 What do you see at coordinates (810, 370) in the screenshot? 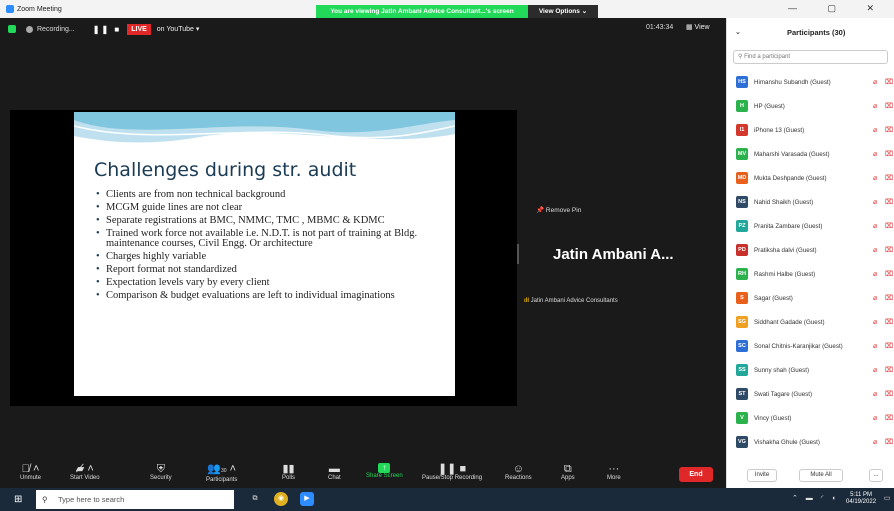
I see `participant-row: SS Sunny shah (Guest) ⌀ ⌧` at bounding box center [810, 370].